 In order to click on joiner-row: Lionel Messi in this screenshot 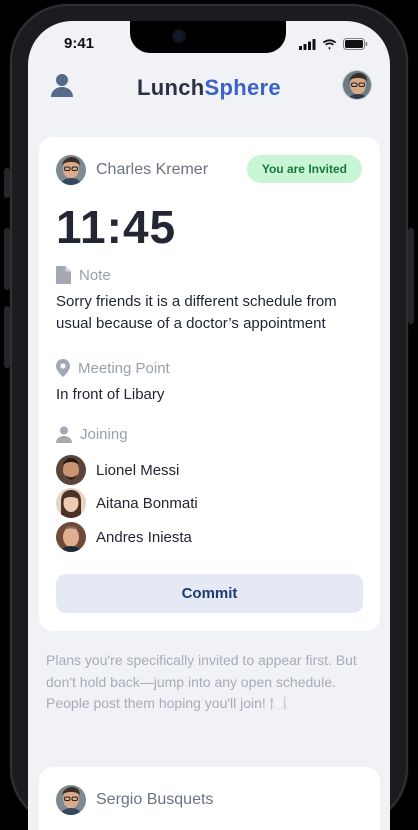, I will do `click(117, 470)`.